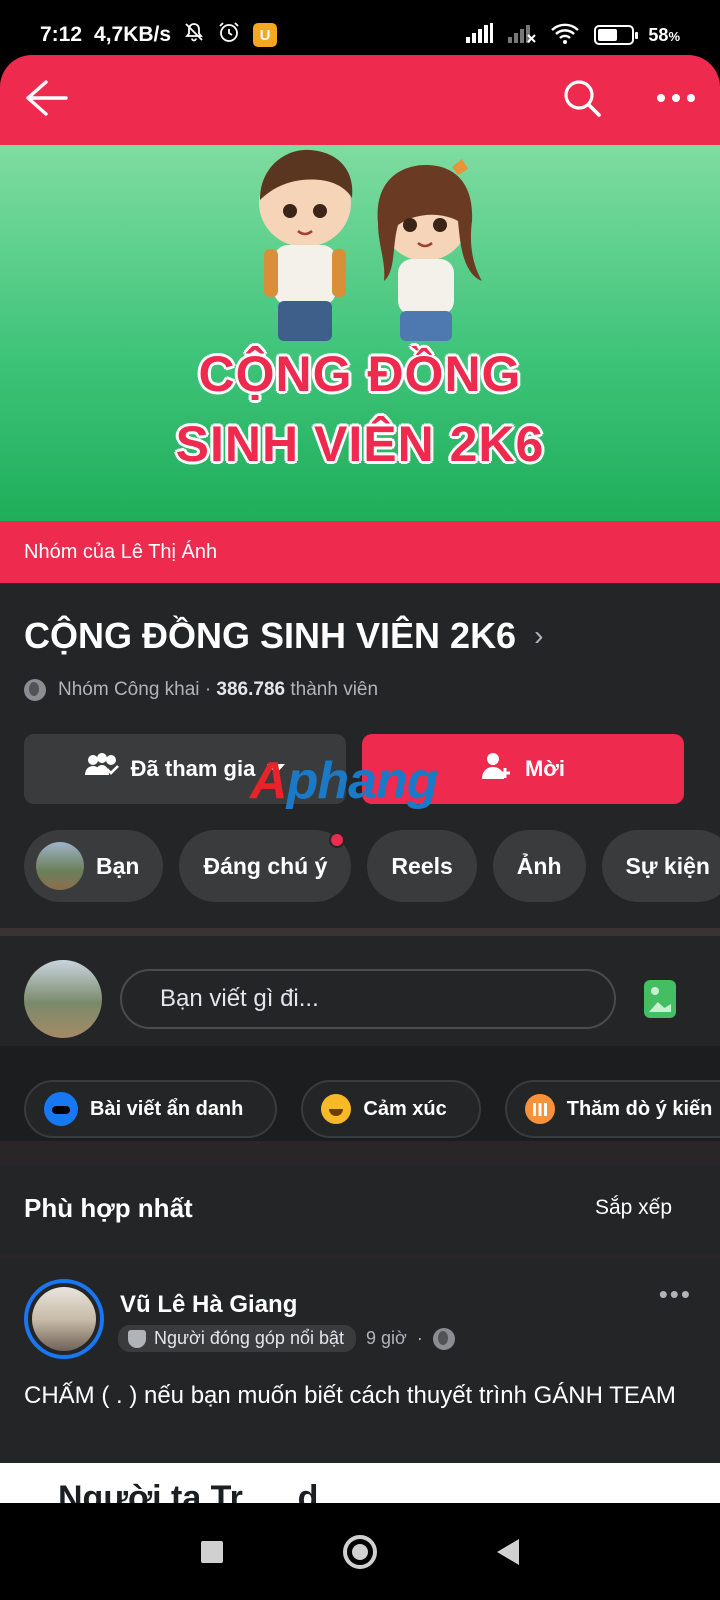 The height and width of the screenshot is (1600, 720). What do you see at coordinates (133, 34) in the screenshot?
I see `status-speed: 4,7KB/s` at bounding box center [133, 34].